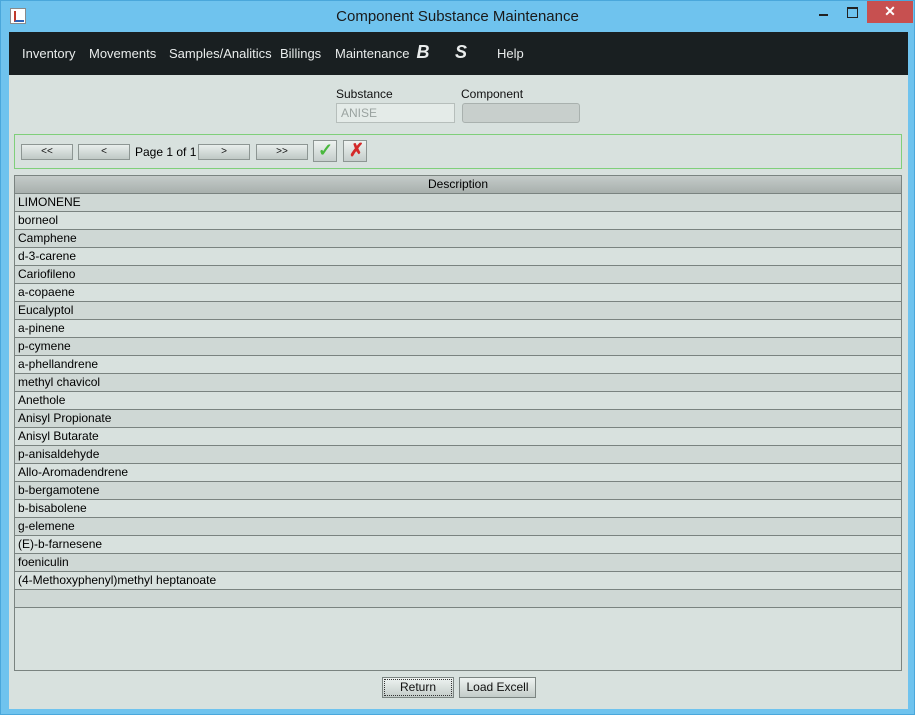  I want to click on maximize-button, so click(852, 12).